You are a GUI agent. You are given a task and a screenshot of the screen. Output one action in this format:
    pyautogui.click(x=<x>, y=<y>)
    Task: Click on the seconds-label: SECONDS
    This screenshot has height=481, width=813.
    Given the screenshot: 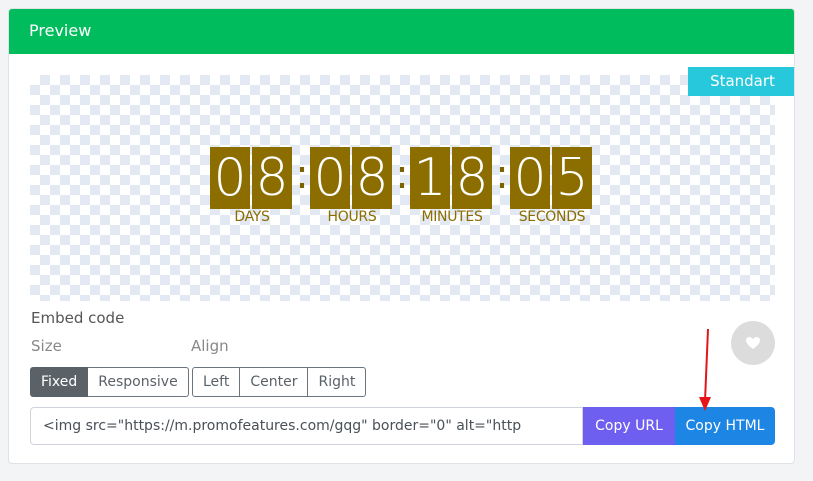 What is the action you would take?
    pyautogui.click(x=552, y=217)
    